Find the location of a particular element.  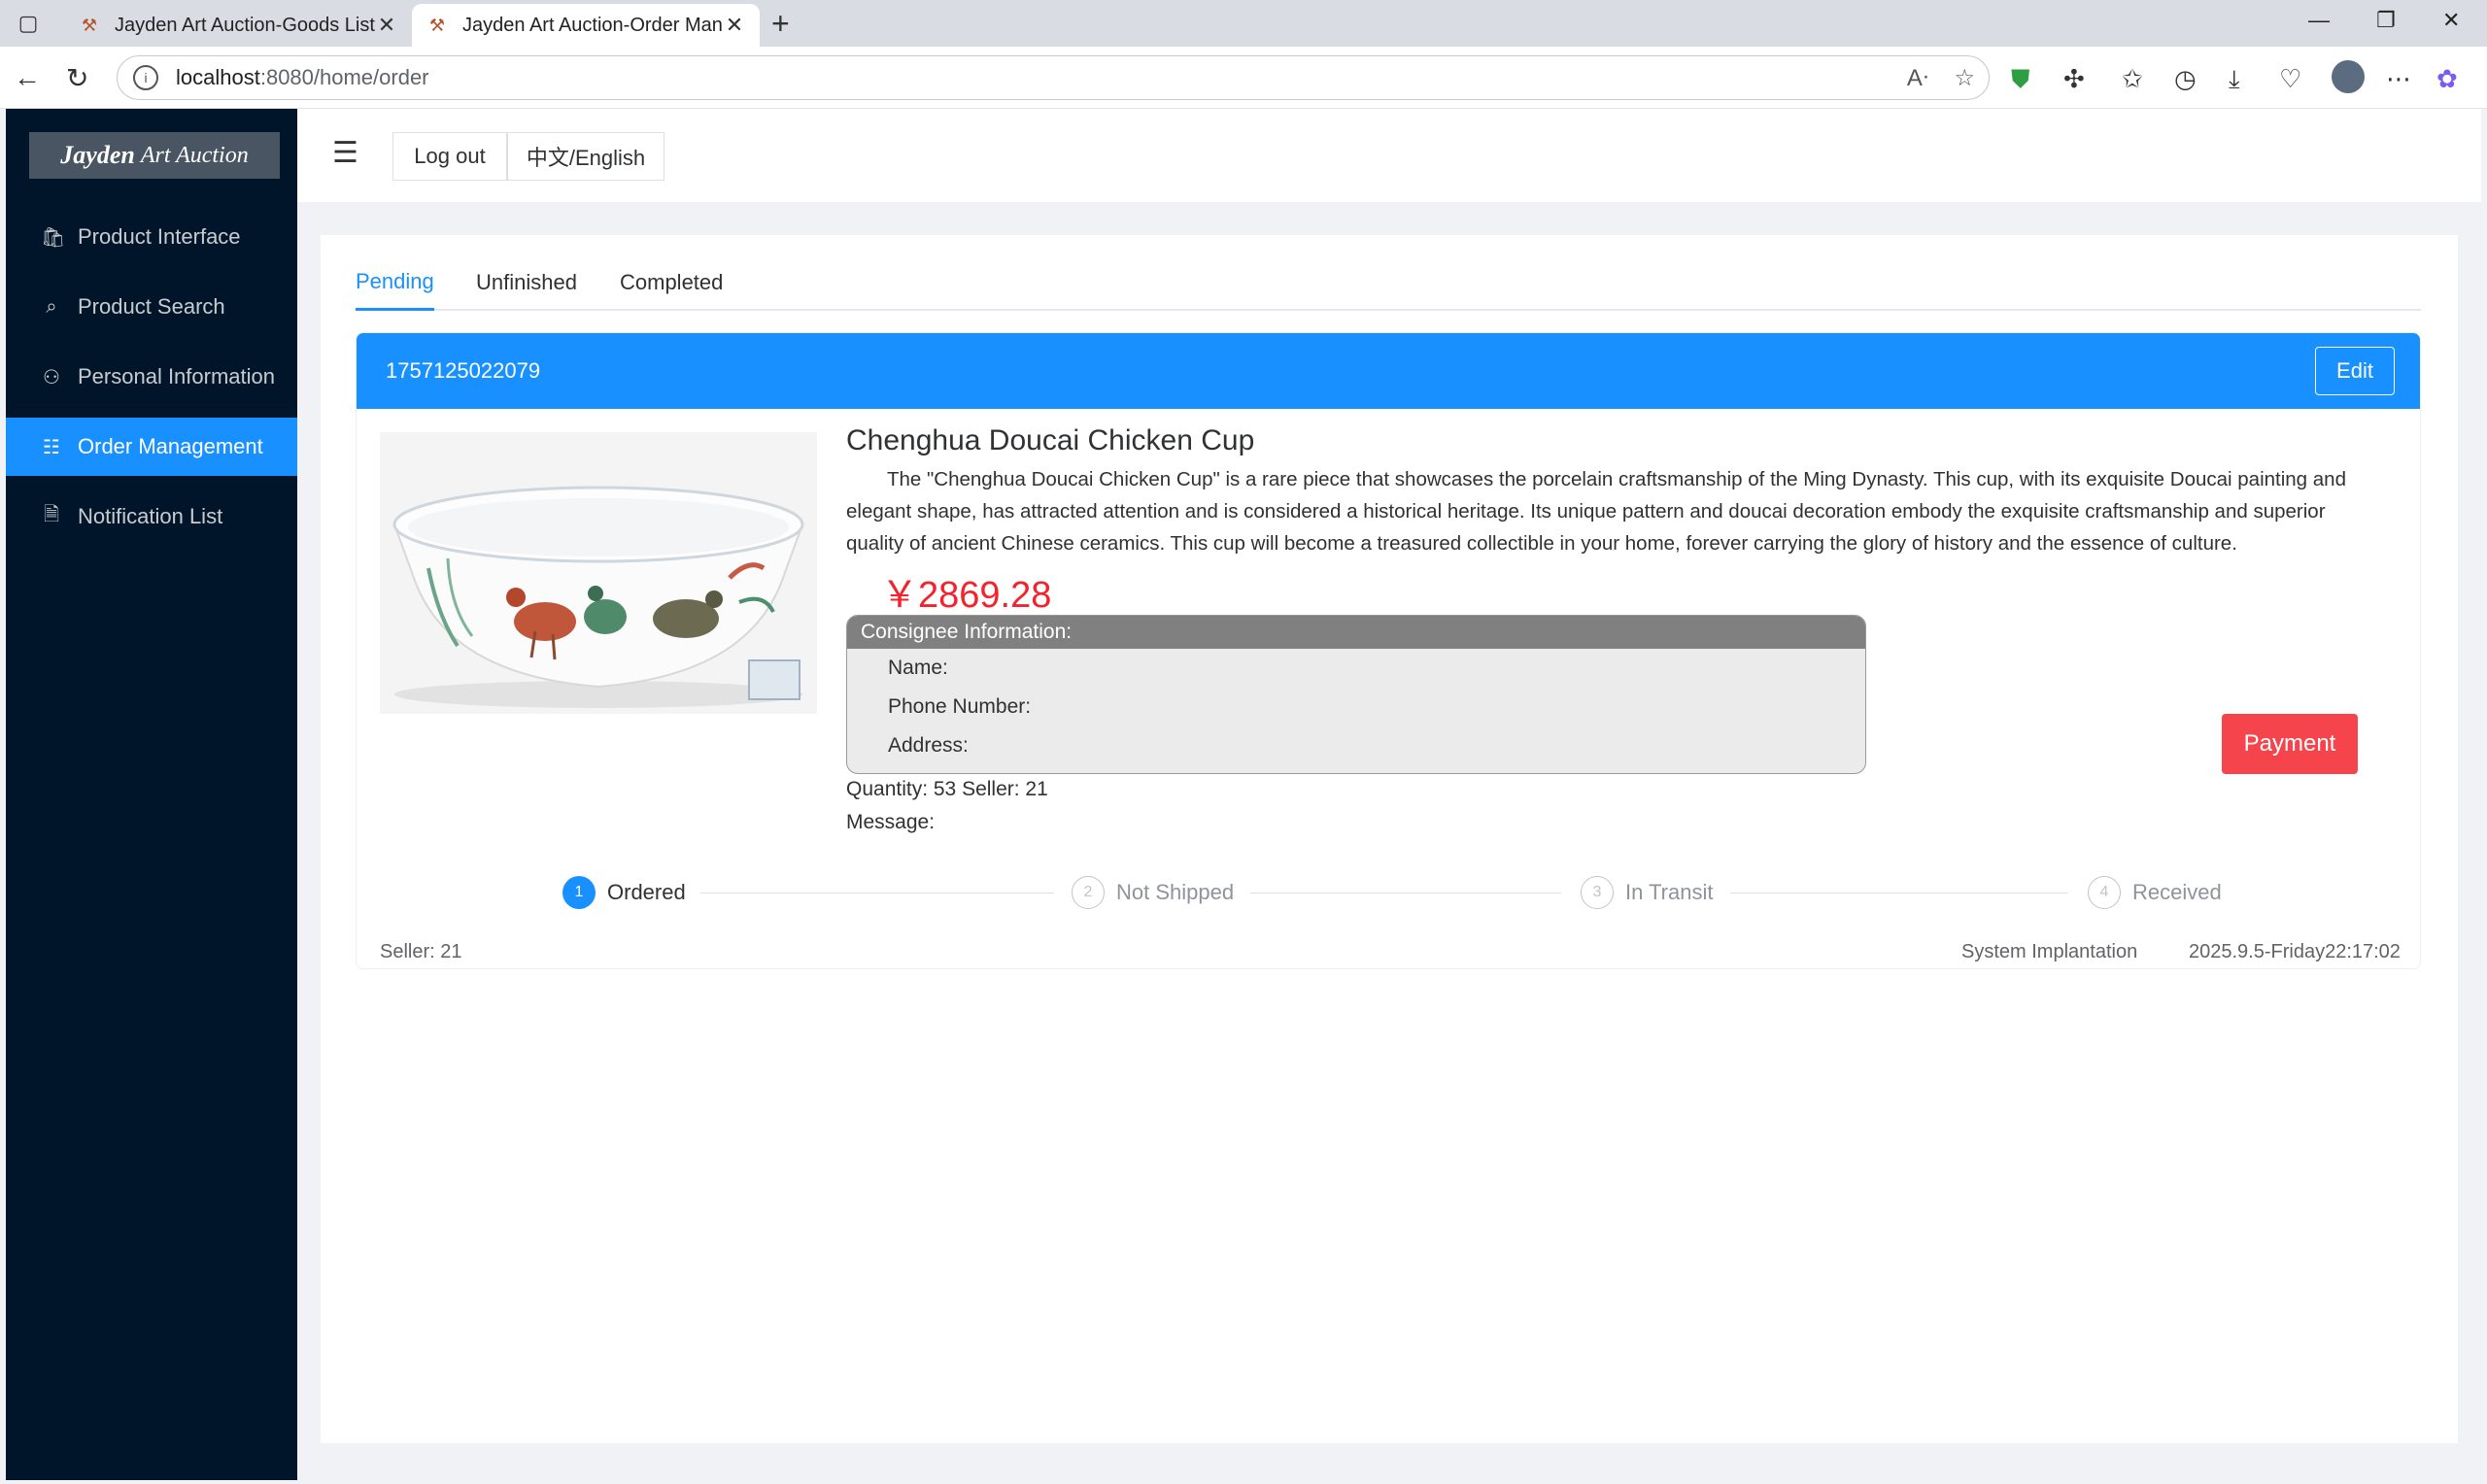

tab-actions-icon: ▢ is located at coordinates (28, 23).